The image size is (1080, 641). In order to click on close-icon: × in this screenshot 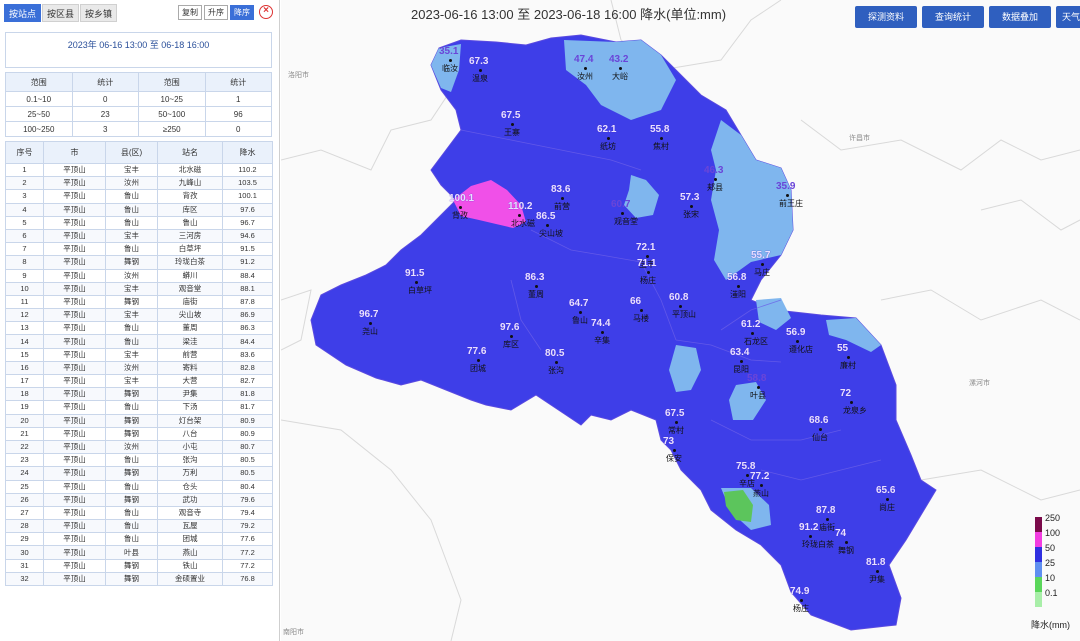, I will do `click(266, 12)`.